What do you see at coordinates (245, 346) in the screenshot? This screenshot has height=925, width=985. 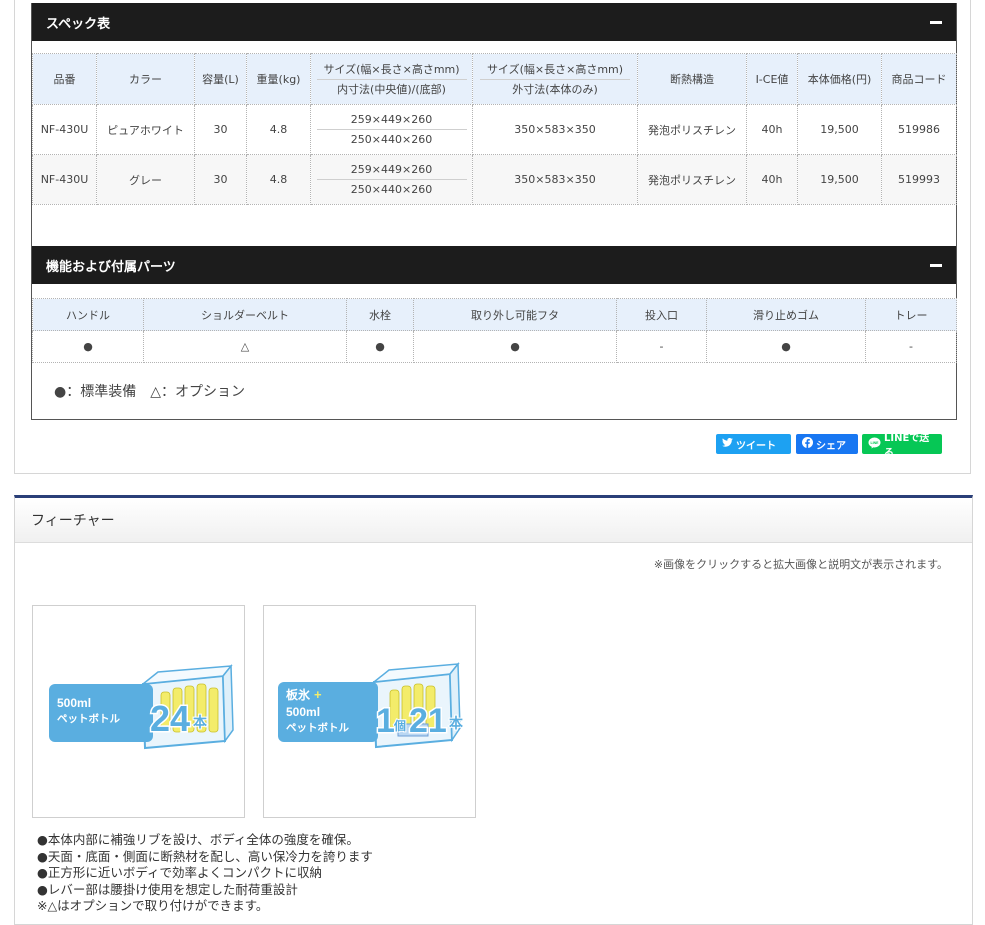 I see `parts-value-shoulder-belt: △` at bounding box center [245, 346].